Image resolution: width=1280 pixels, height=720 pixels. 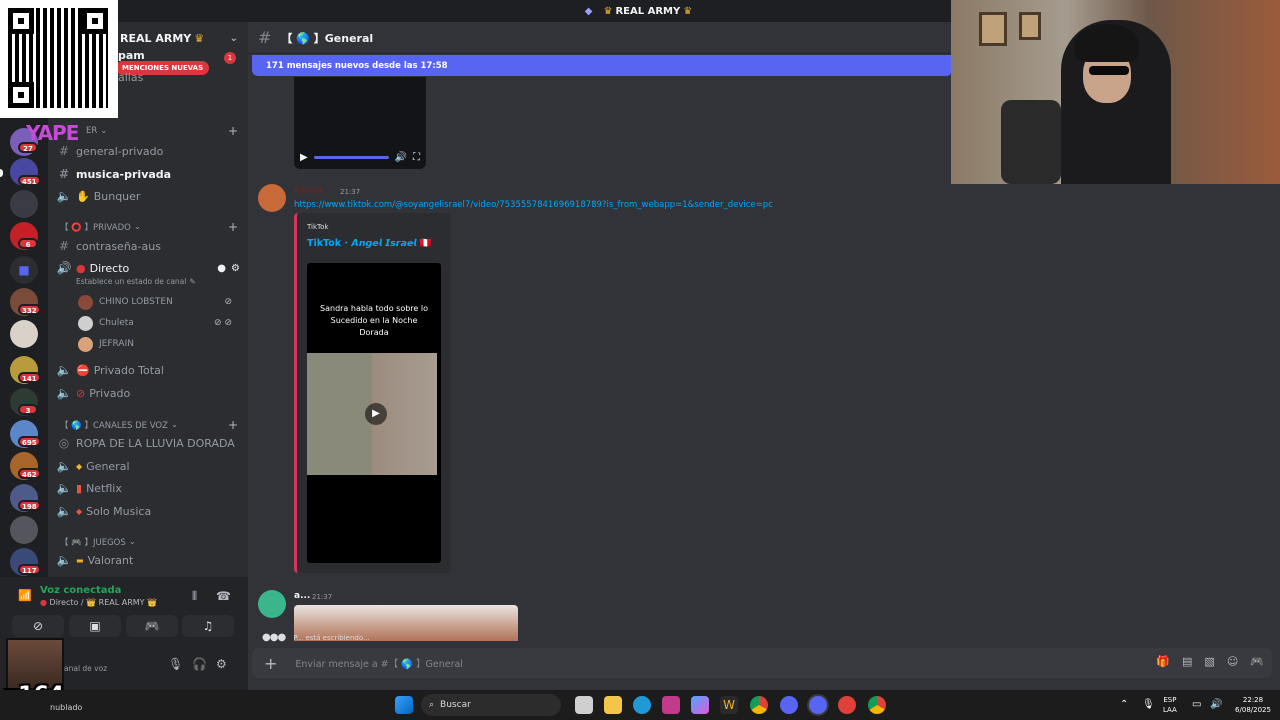 I want to click on add-attachment-icon: +, so click(x=270, y=663).